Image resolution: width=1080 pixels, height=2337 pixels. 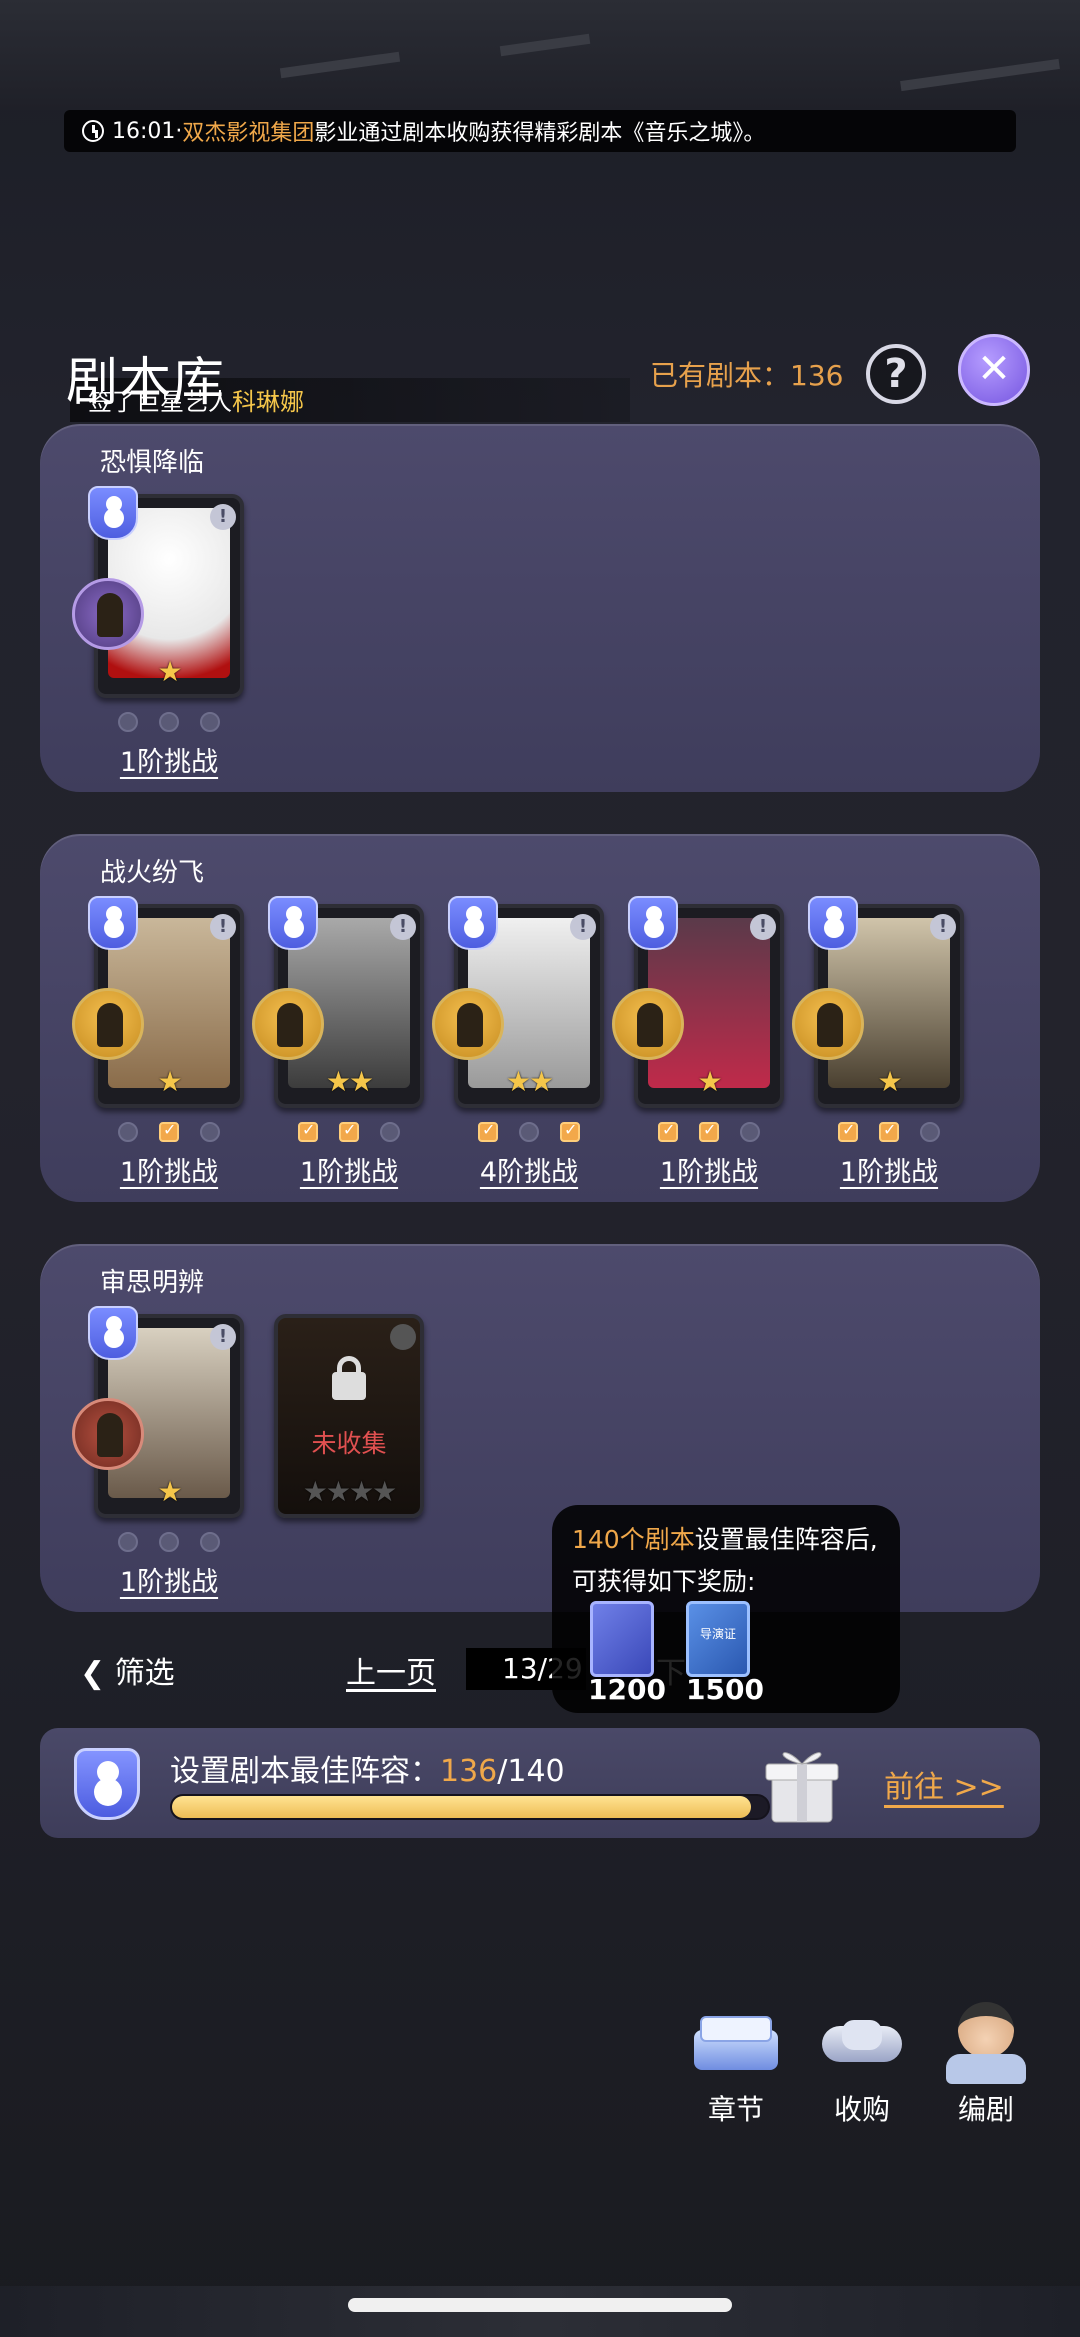 What do you see at coordinates (391, 1670) in the screenshot?
I see `prev-page-button: 上一页` at bounding box center [391, 1670].